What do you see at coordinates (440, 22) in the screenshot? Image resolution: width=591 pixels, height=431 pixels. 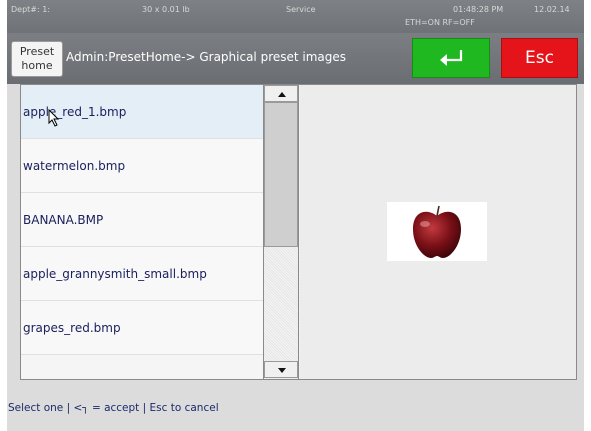 I see `network-status: ETH=ON RF=OFF` at bounding box center [440, 22].